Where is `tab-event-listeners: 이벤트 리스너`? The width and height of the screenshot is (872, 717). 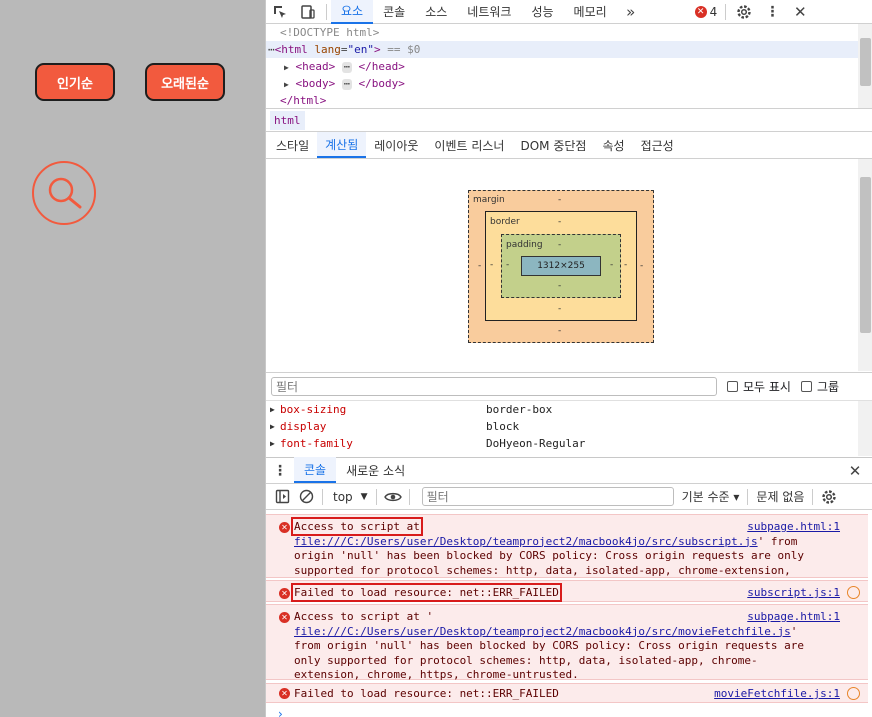 tab-event-listeners: 이벤트 리스너 is located at coordinates (469, 145).